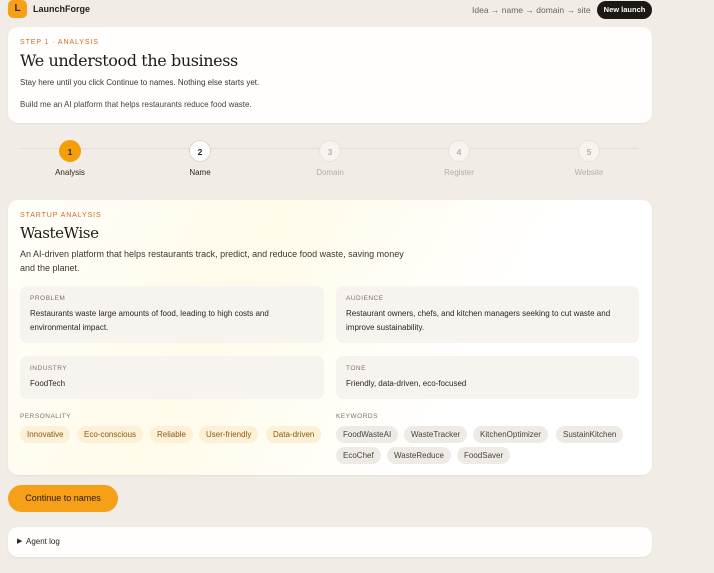 The image size is (714, 573). Describe the element at coordinates (459, 172) in the screenshot. I see `step-label: Register` at that location.